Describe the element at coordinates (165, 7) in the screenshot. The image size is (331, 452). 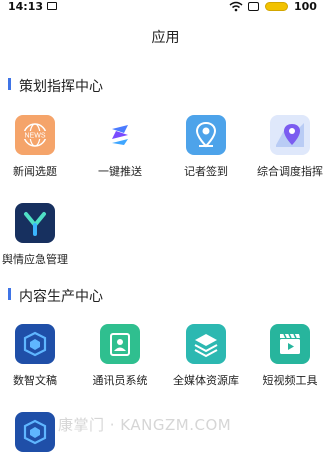
I see `status-bar: 14:13 100` at that location.